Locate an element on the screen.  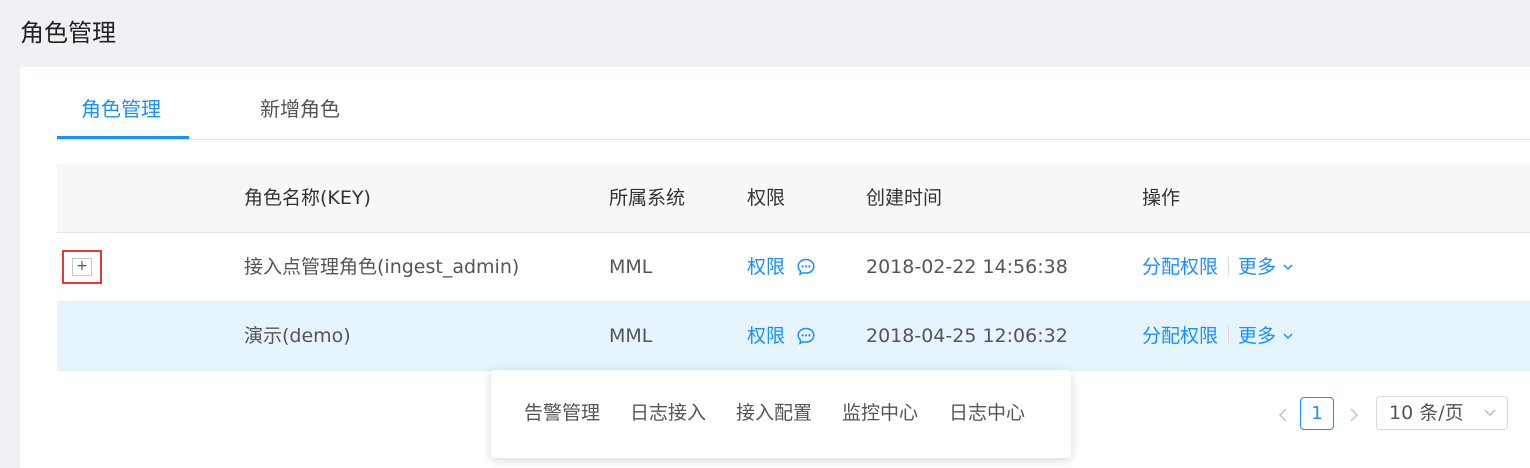
popover-item: 告警管理 is located at coordinates (562, 413).